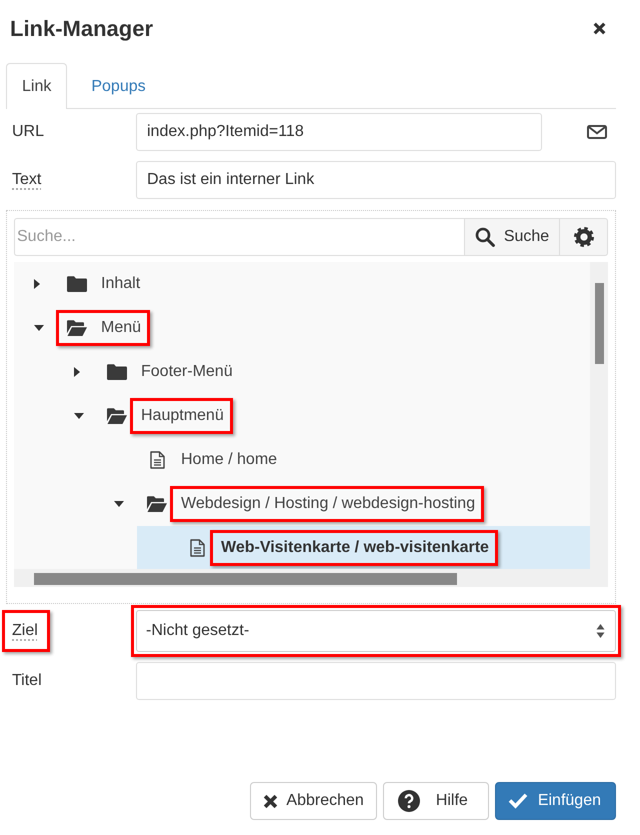 The width and height of the screenshot is (640, 835). What do you see at coordinates (182, 416) in the screenshot?
I see `tree-item-label: Hauptmenü` at bounding box center [182, 416].